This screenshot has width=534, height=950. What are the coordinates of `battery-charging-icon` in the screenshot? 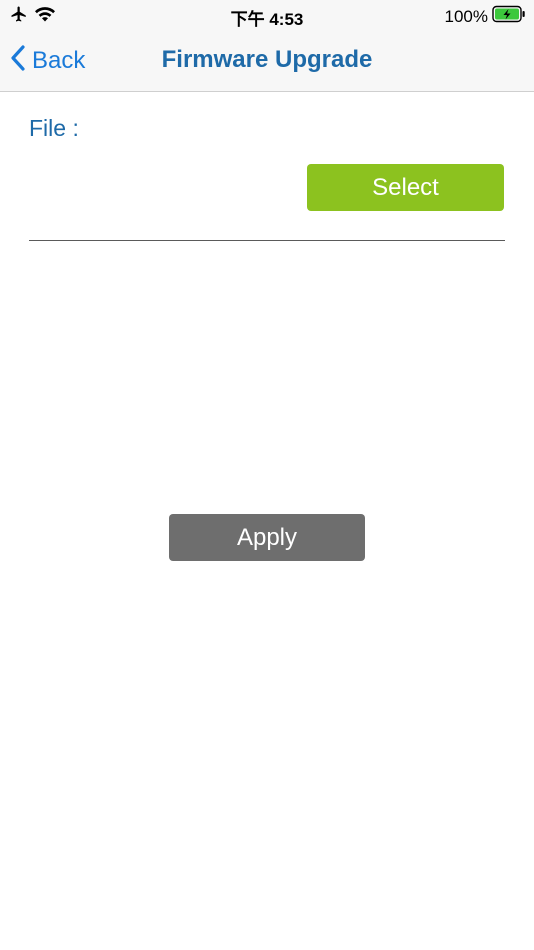 It's located at (509, 16).